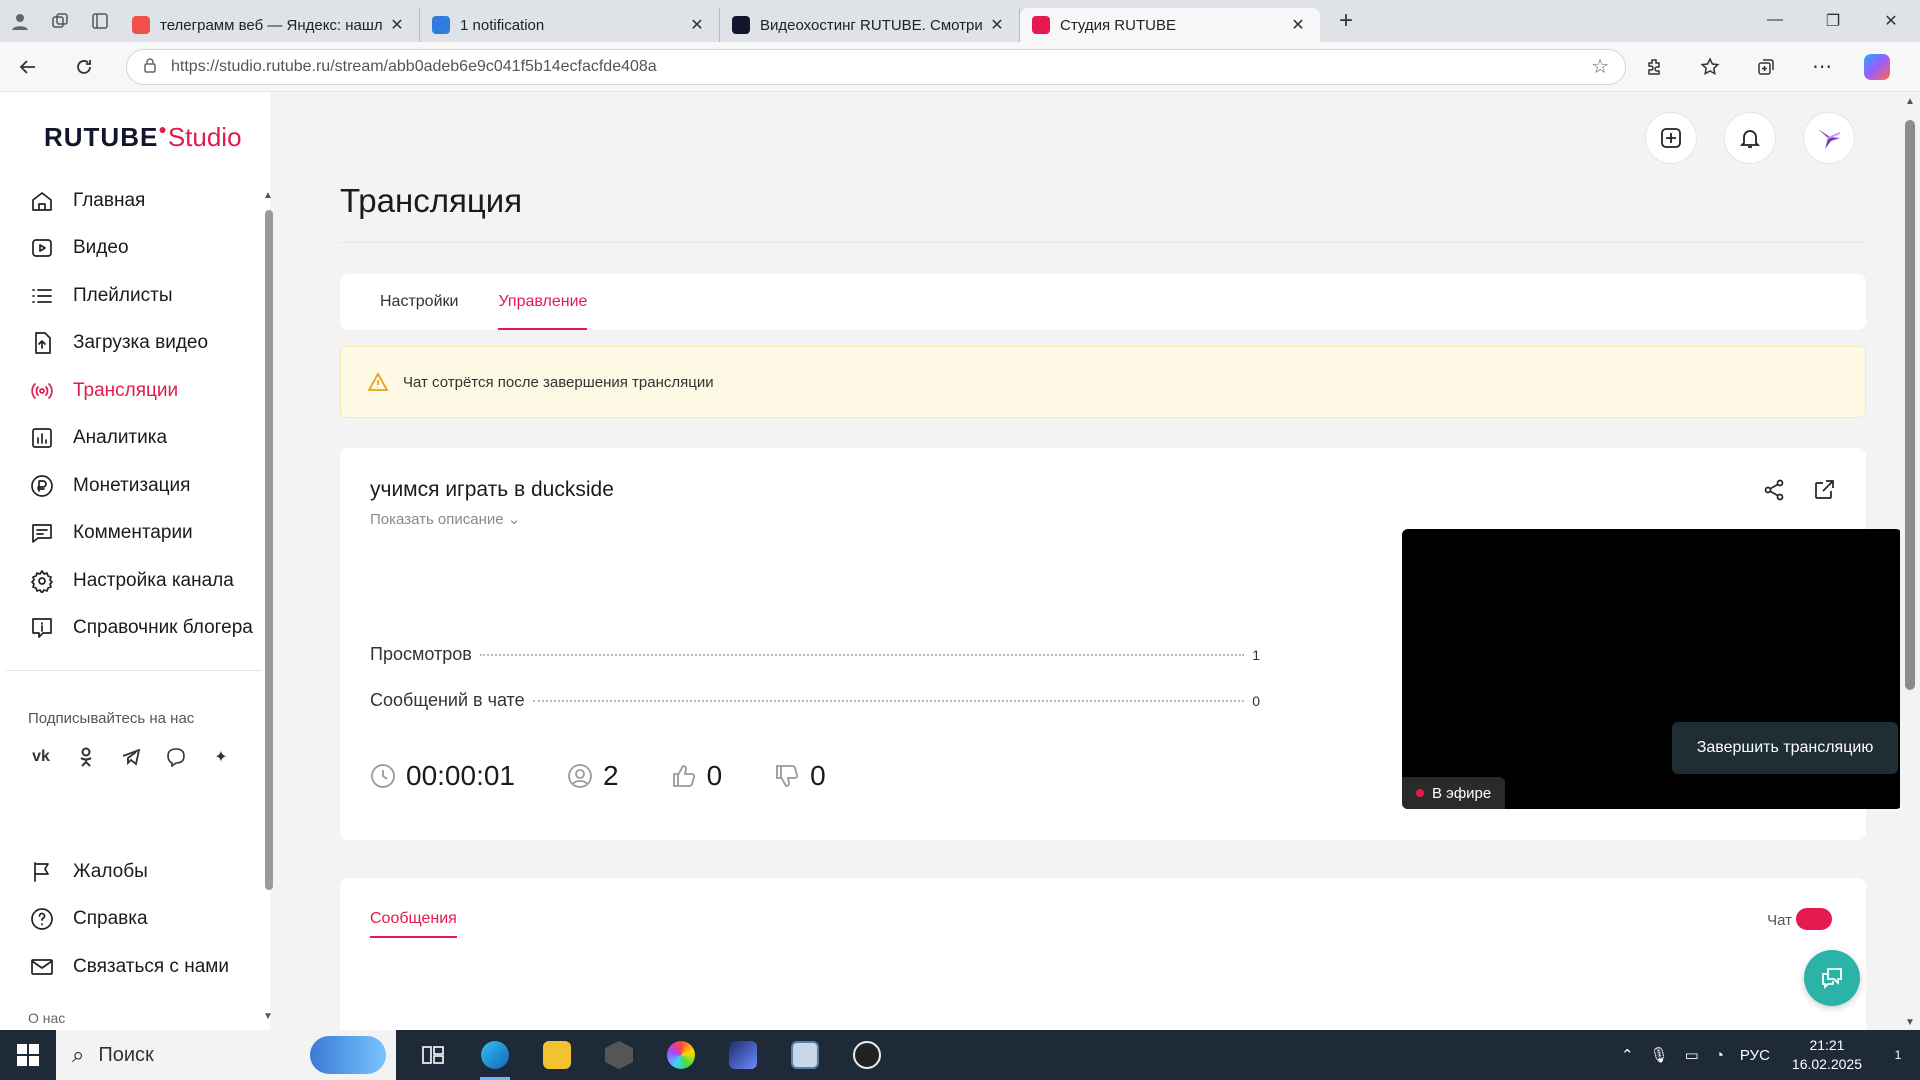  Describe the element at coordinates (101, 248) in the screenshot. I see `sidebar-item-label: Видео` at that location.